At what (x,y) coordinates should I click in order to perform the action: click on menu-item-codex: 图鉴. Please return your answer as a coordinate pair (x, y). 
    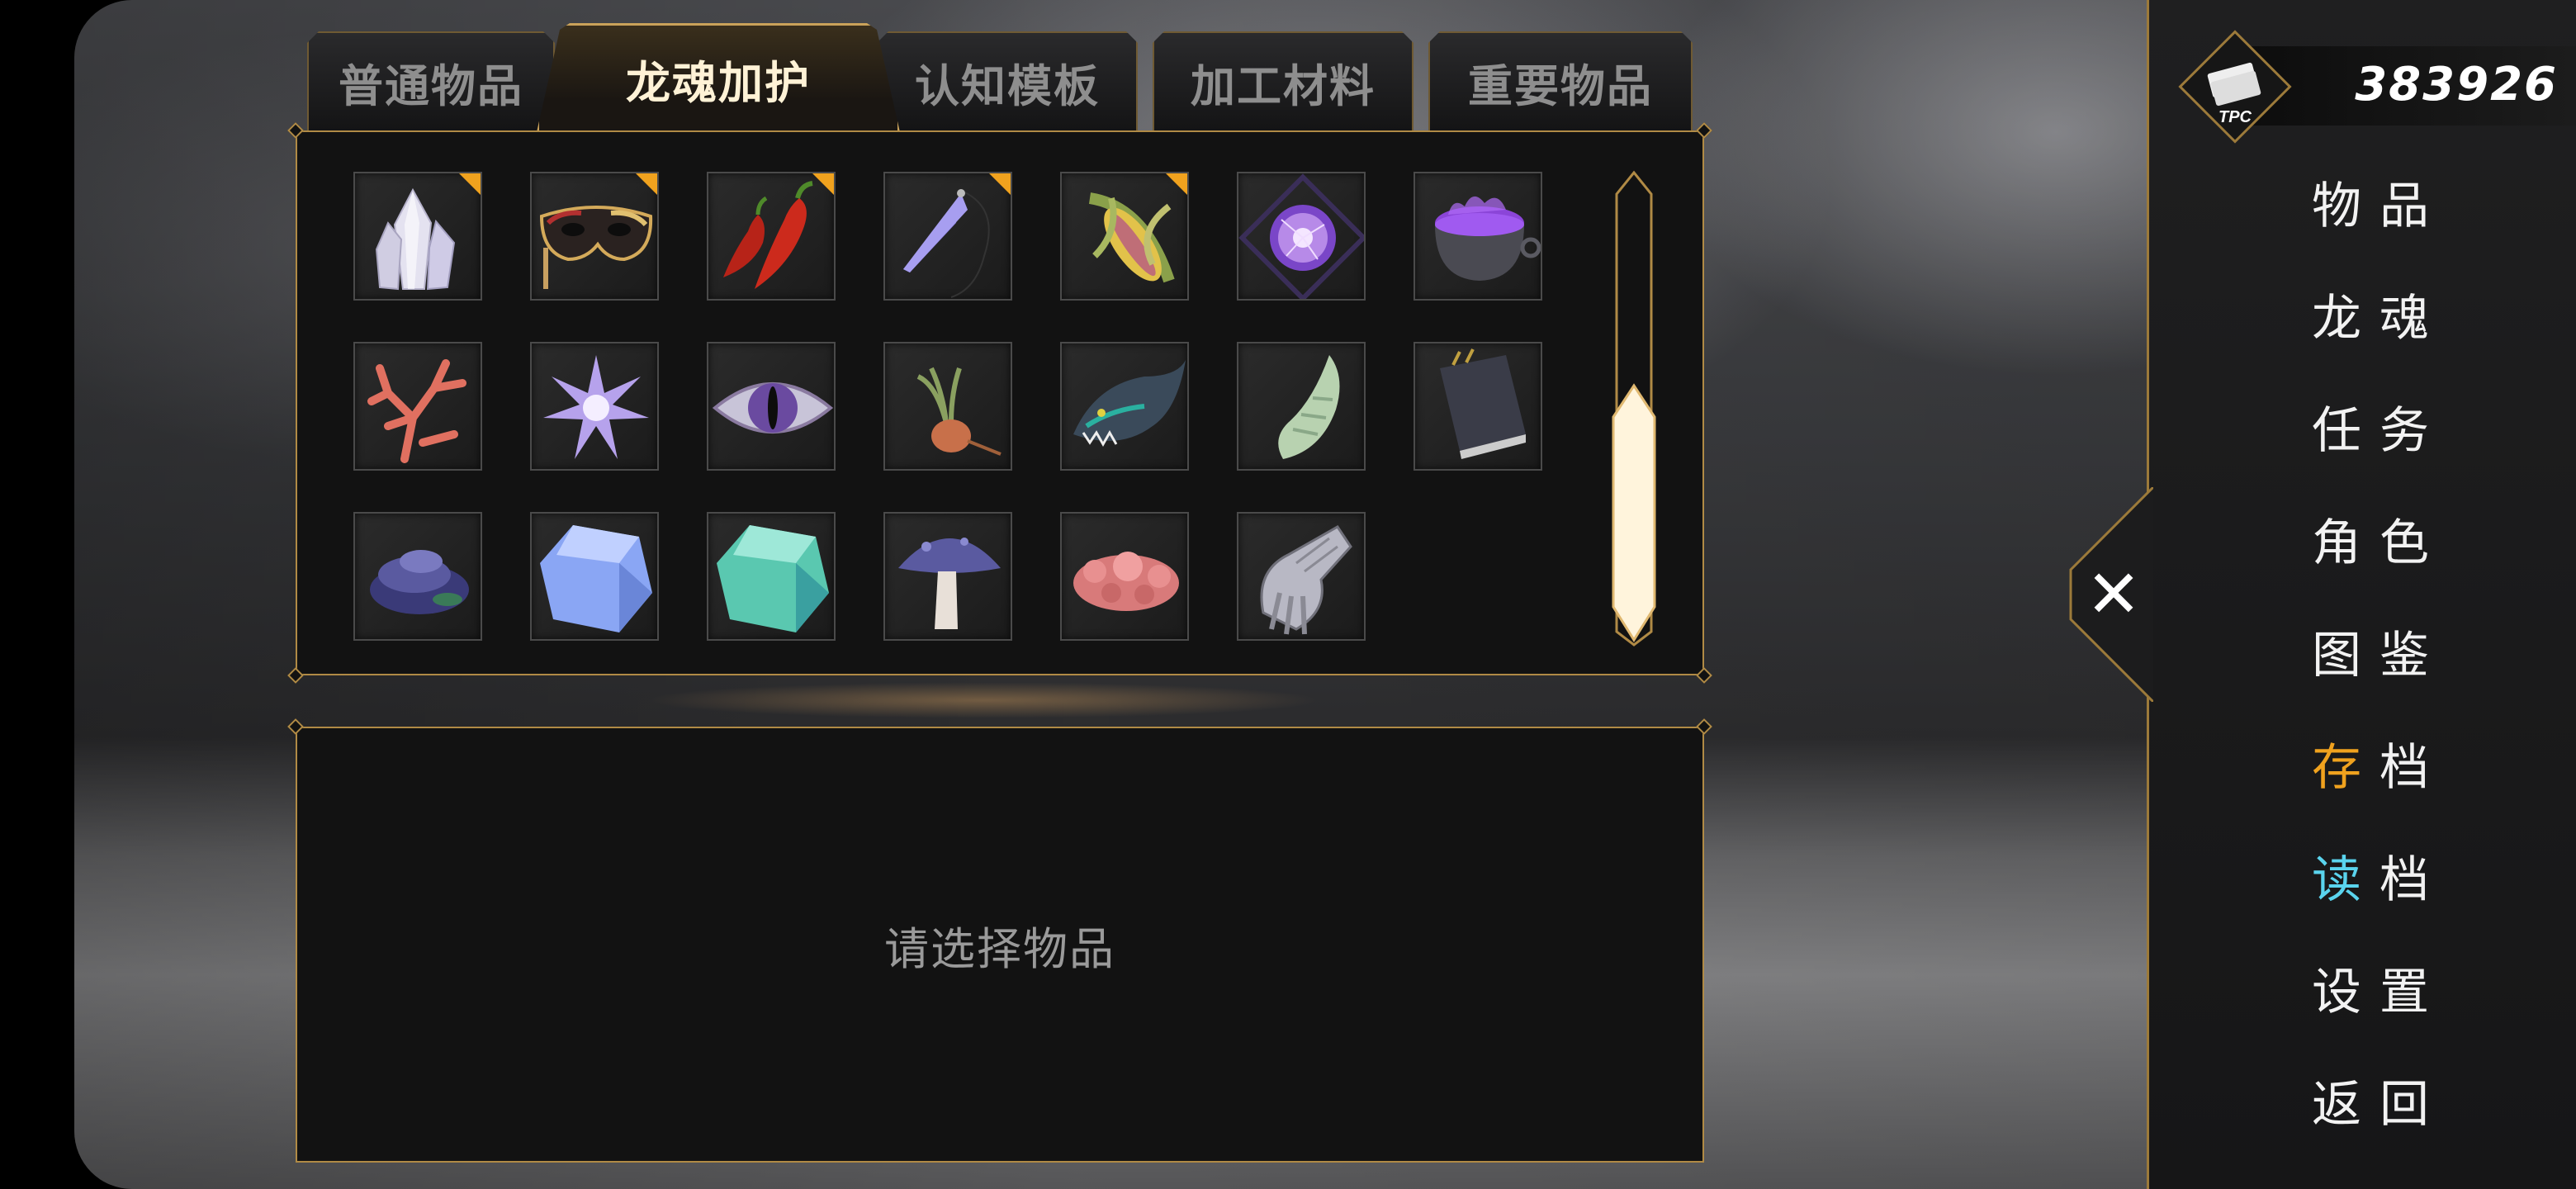
    Looking at the image, I should click on (2378, 656).